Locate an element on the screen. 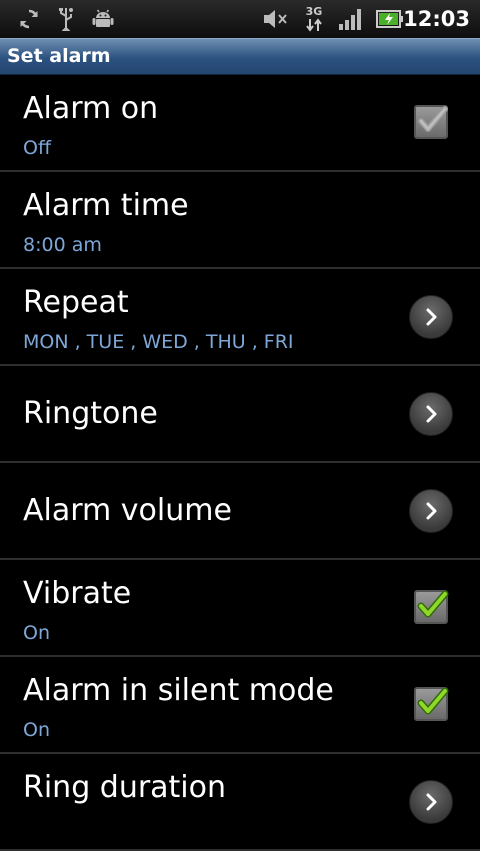 Image resolution: width=480 pixels, height=851 pixels. signal-icon is located at coordinates (351, 19).